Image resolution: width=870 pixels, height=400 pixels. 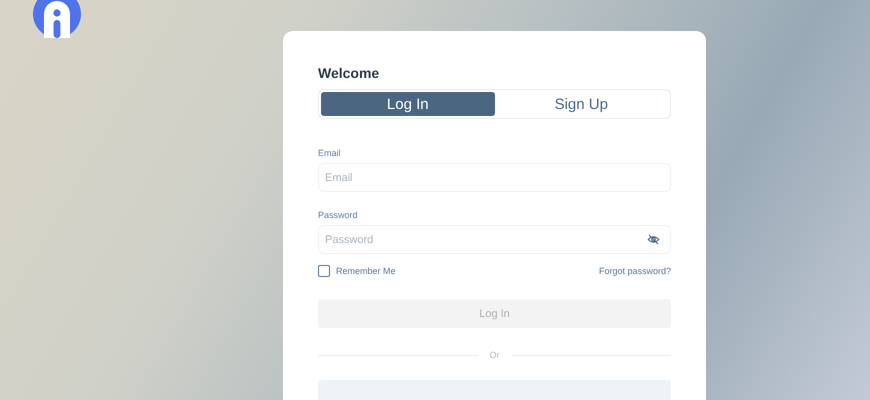 What do you see at coordinates (494, 239) in the screenshot?
I see `password-field: Password` at bounding box center [494, 239].